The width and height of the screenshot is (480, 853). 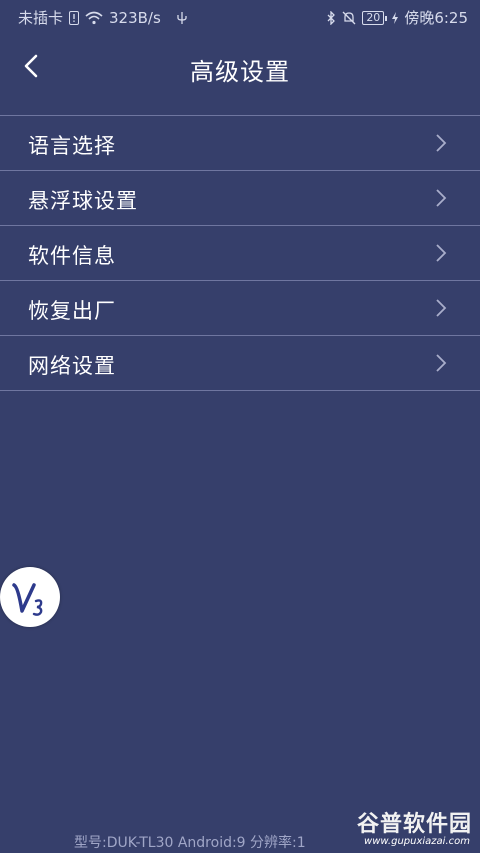 What do you see at coordinates (414, 824) in the screenshot?
I see `watermark-brand: 谷普软件园` at bounding box center [414, 824].